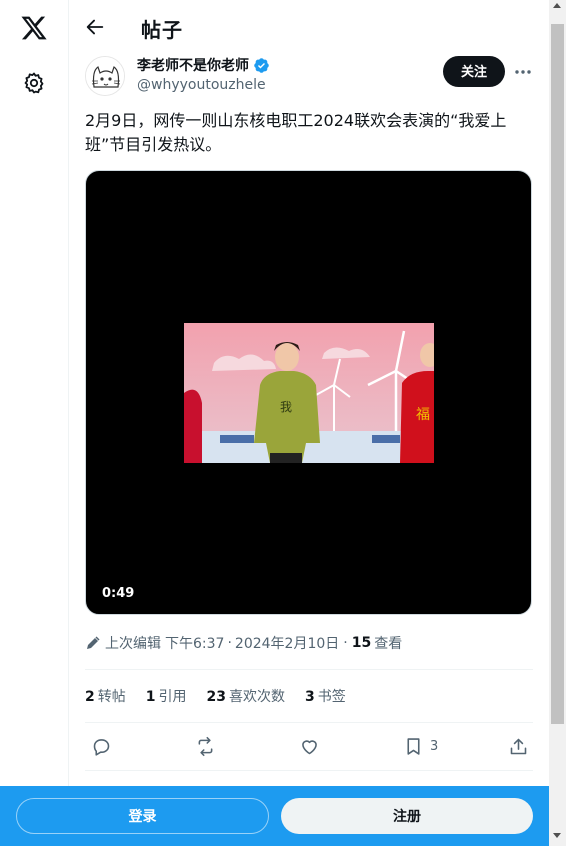 This screenshot has height=846, width=566. Describe the element at coordinates (101, 746) in the screenshot. I see `reply-icon` at that location.